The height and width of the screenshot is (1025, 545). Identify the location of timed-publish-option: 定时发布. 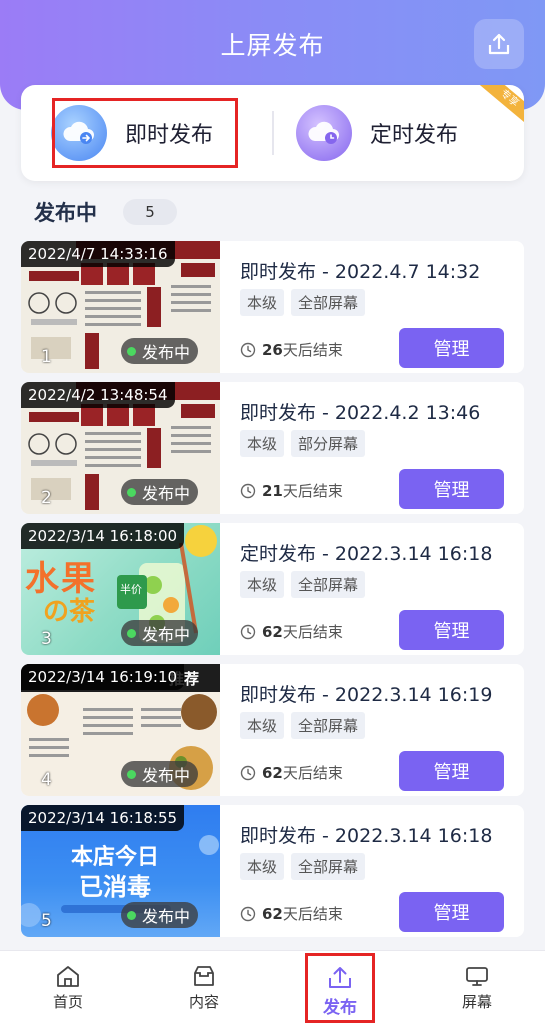
(377, 133).